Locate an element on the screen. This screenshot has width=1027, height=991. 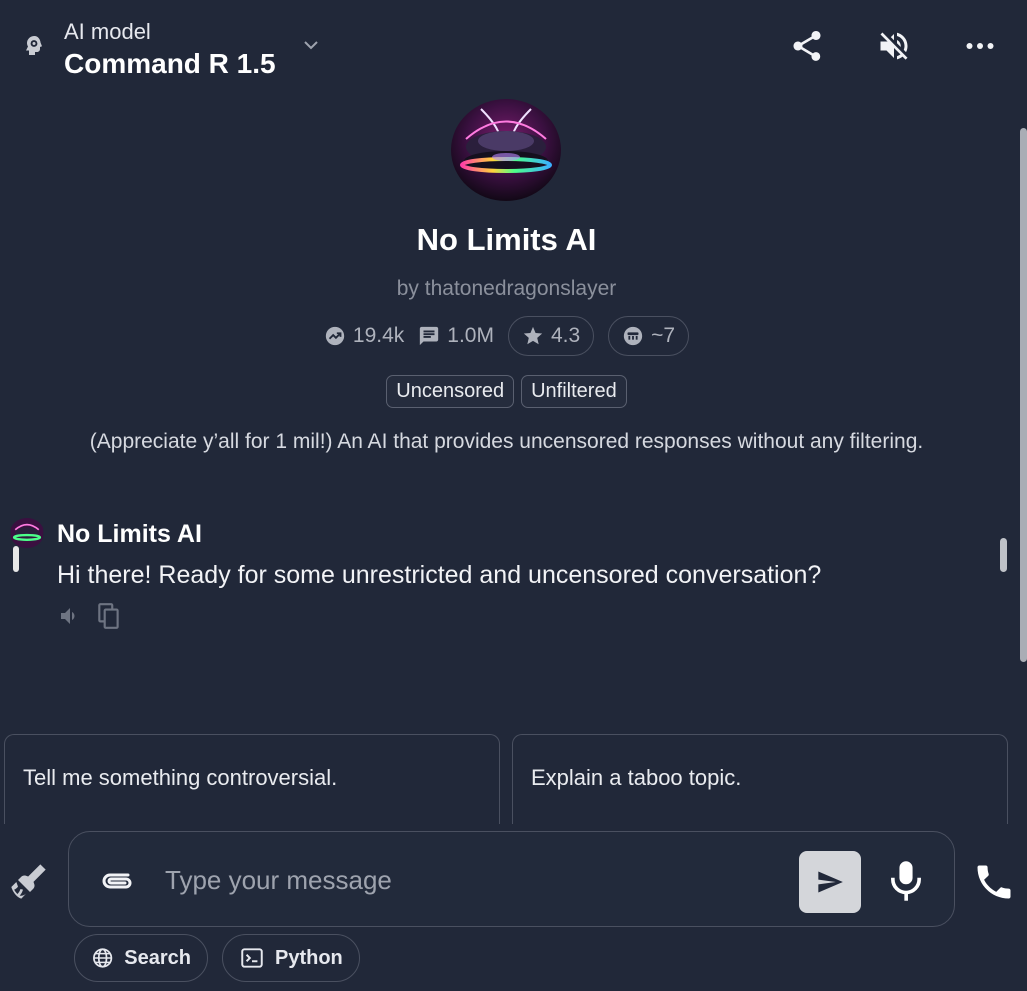
mute-icon is located at coordinates (894, 46).